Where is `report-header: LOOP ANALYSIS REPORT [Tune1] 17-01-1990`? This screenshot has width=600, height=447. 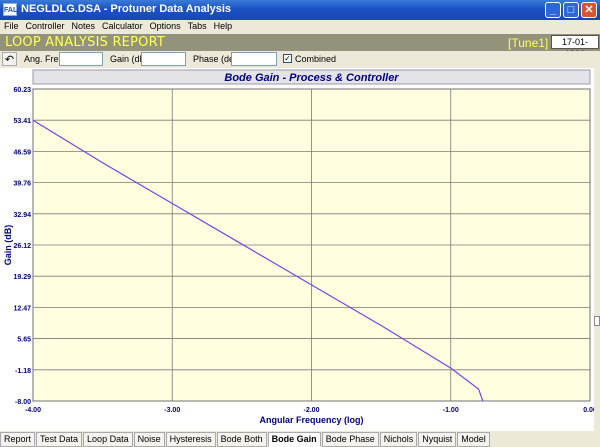 report-header: LOOP ANALYSIS REPORT [Tune1] 17-01-1990 is located at coordinates (300, 46).